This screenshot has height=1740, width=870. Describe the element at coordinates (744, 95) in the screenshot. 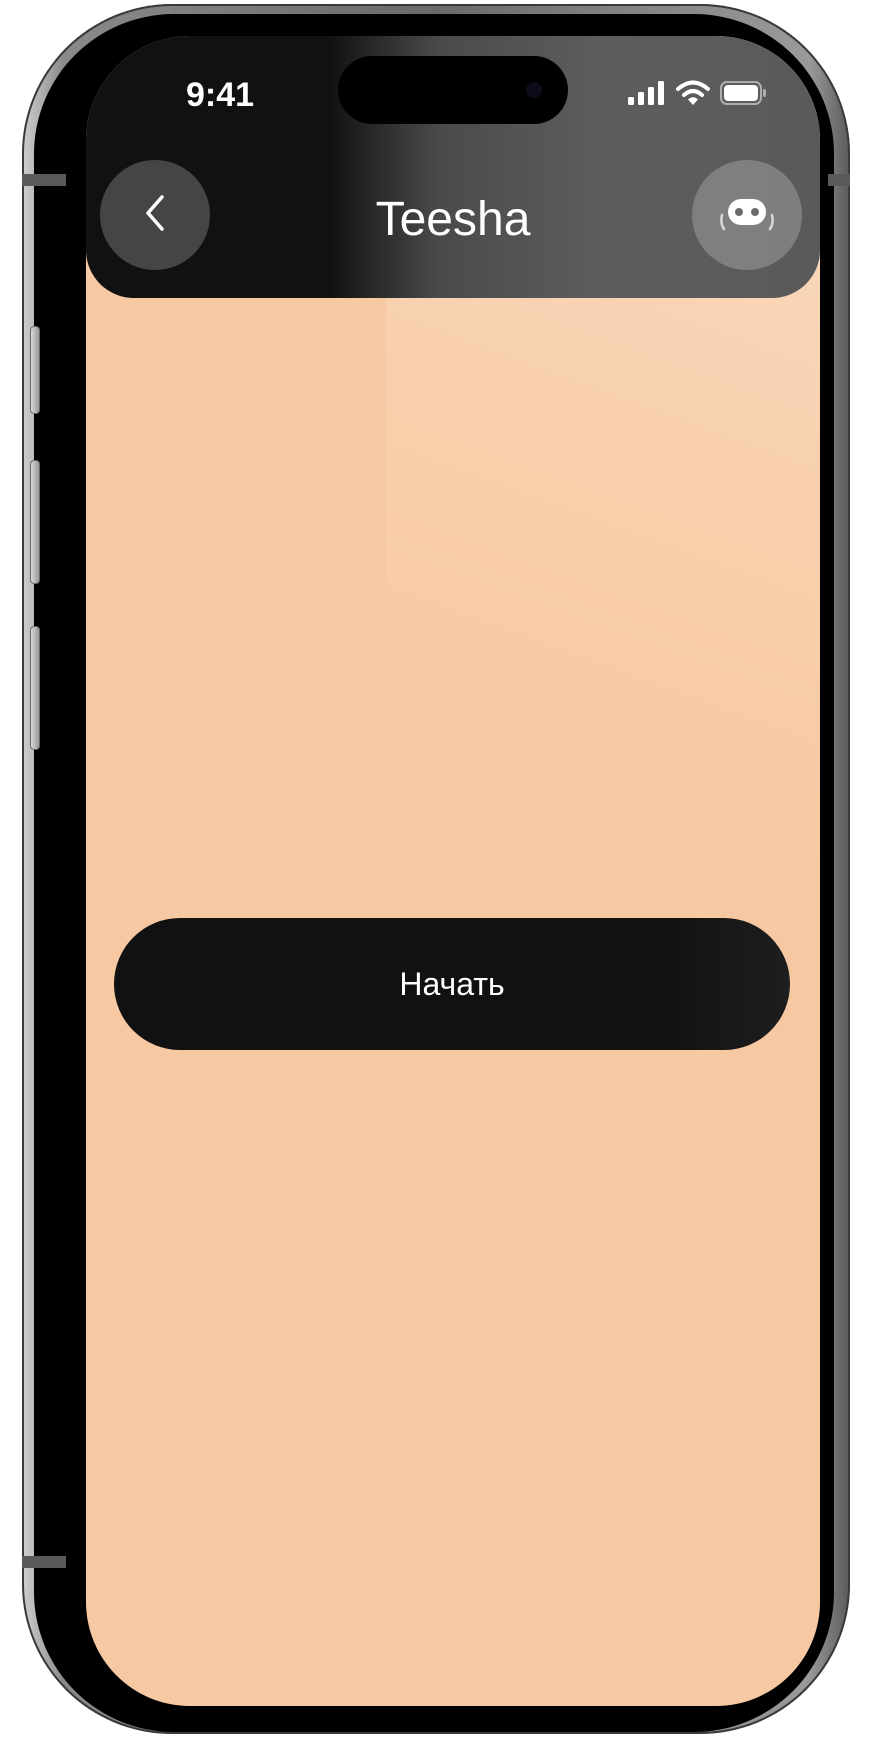

I see `battery-icon` at that location.